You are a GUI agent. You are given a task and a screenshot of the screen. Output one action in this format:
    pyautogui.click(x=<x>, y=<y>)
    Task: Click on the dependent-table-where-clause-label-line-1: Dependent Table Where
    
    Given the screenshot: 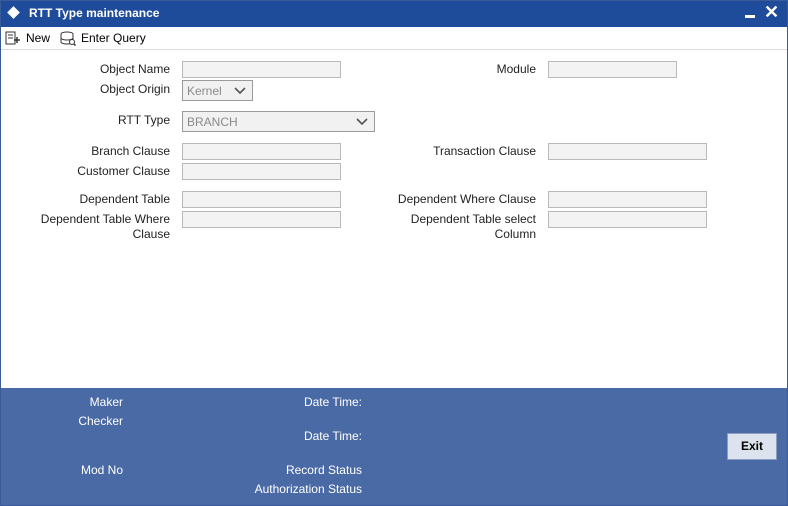 What is the action you would take?
    pyautogui.click(x=105, y=219)
    